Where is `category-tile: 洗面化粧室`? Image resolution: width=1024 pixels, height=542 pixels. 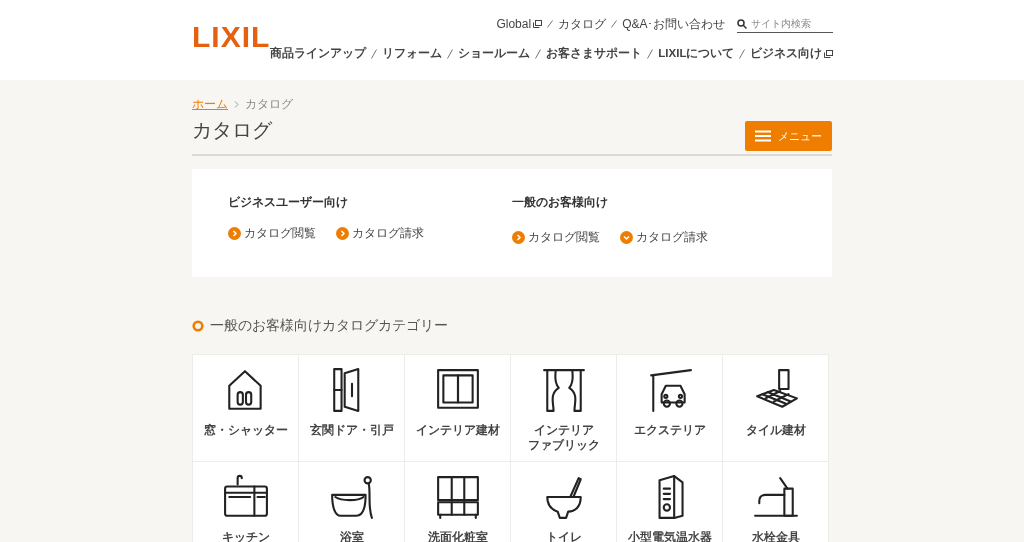 category-tile: 洗面化粧室 is located at coordinates (457, 502).